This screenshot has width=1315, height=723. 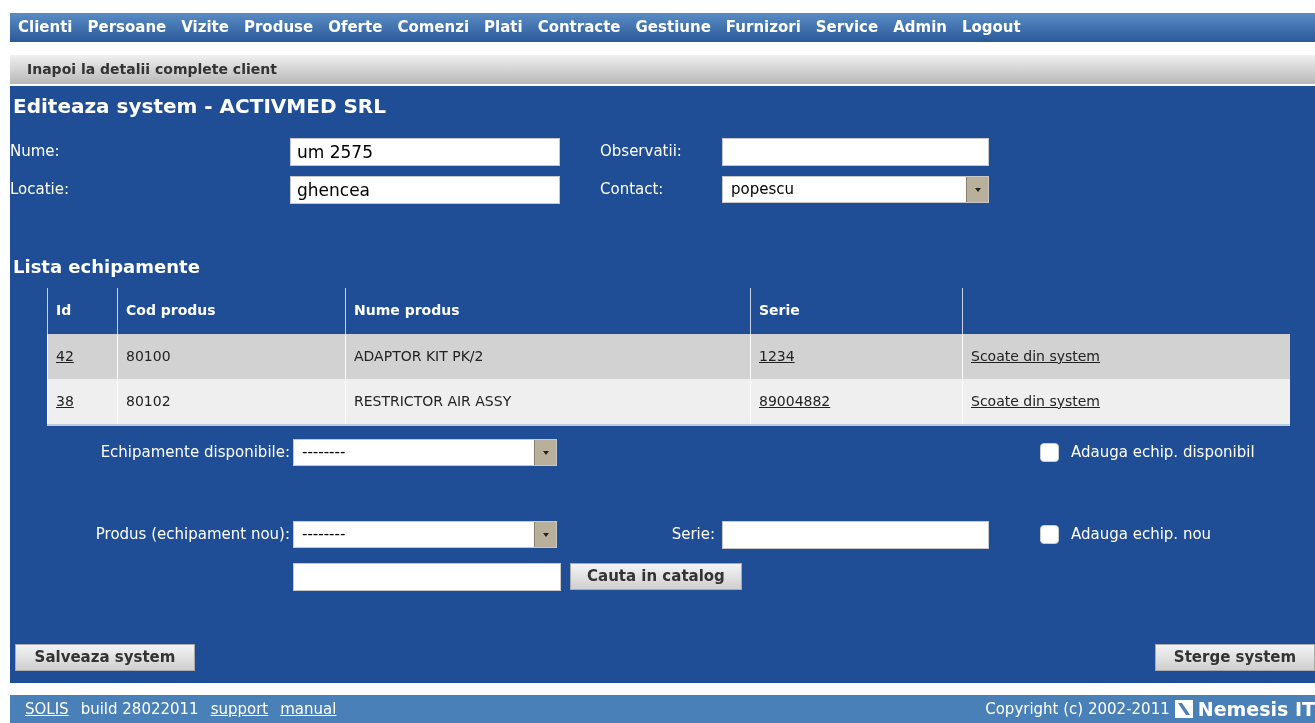 I want to click on field-label: Serie:, so click(x=692, y=535).